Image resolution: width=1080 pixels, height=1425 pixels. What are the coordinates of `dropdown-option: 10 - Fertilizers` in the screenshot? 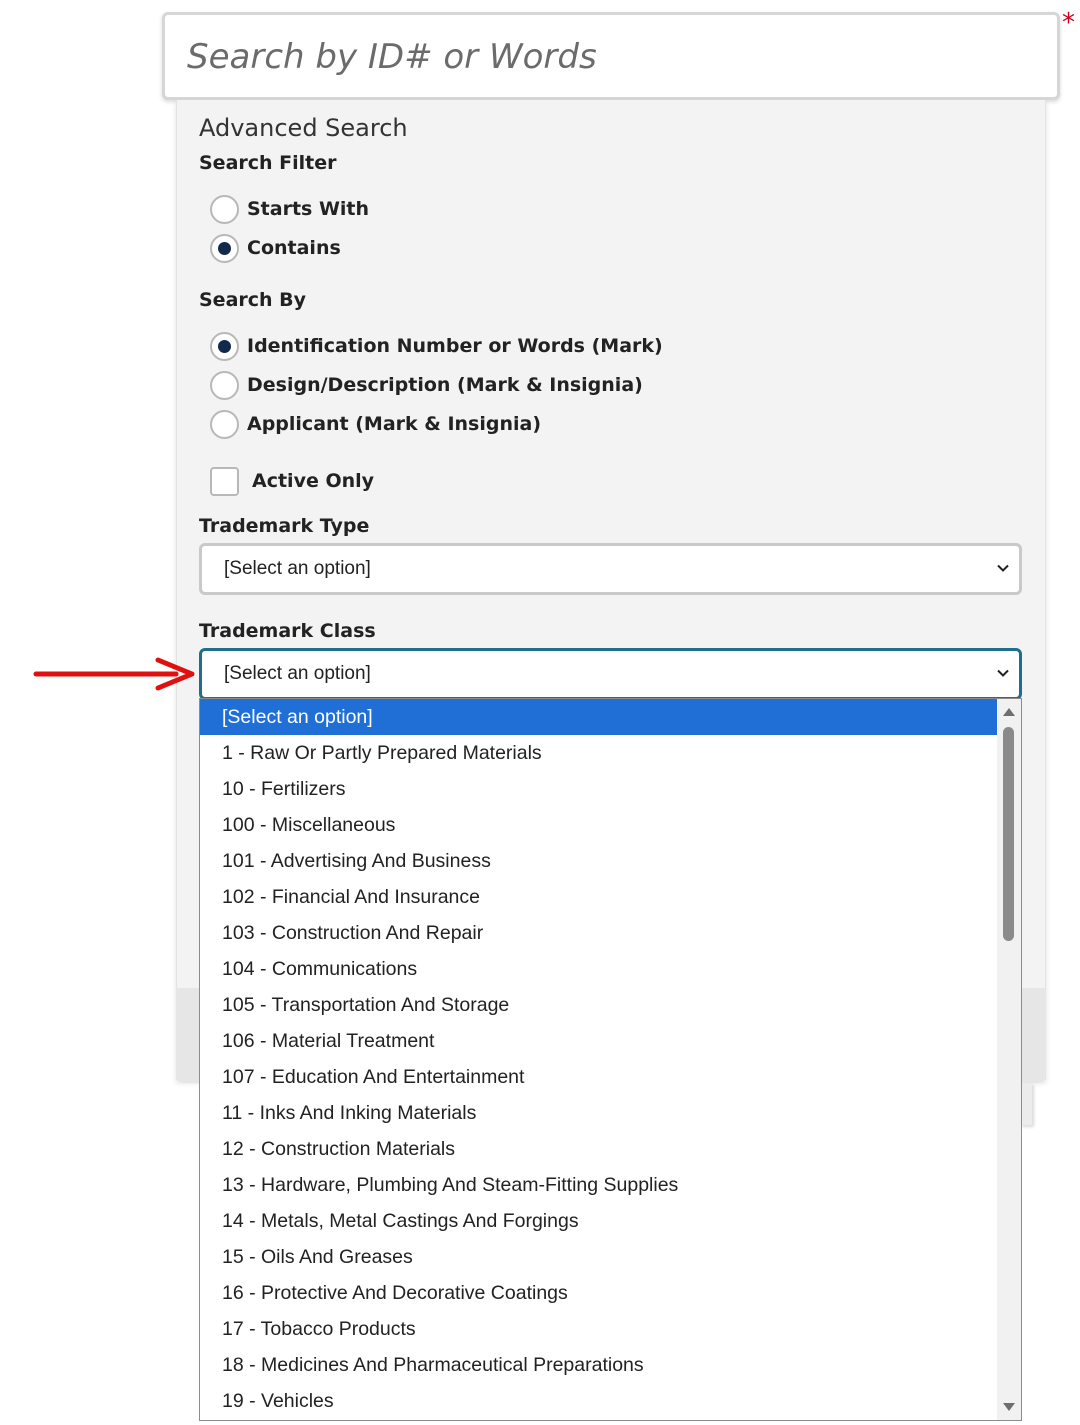 It's located at (598, 789).